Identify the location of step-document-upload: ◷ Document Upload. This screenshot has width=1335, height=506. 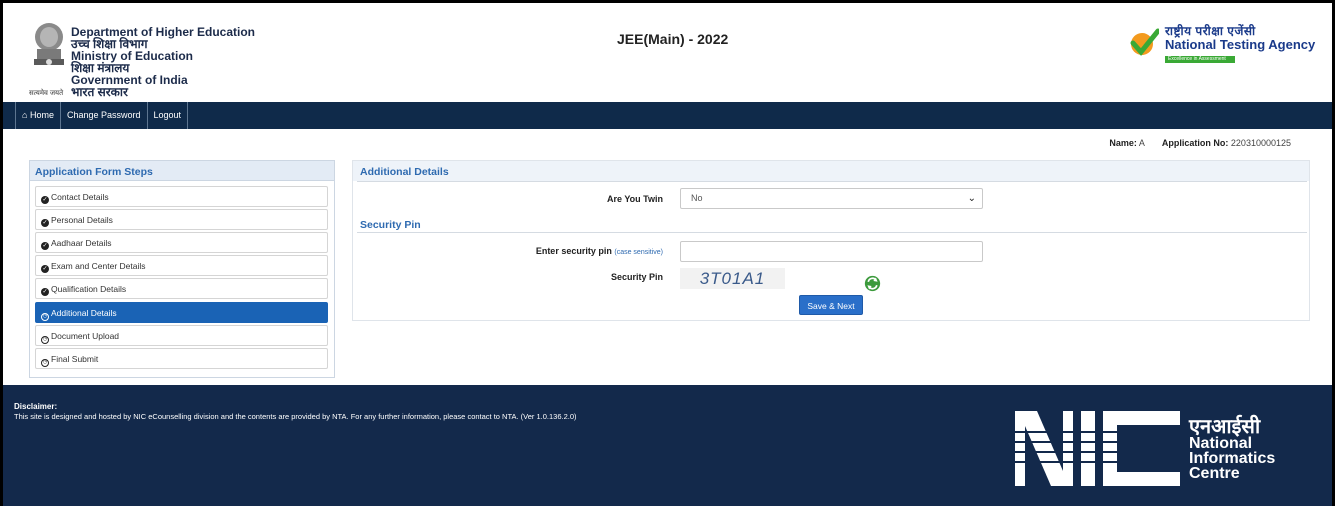
(181, 335).